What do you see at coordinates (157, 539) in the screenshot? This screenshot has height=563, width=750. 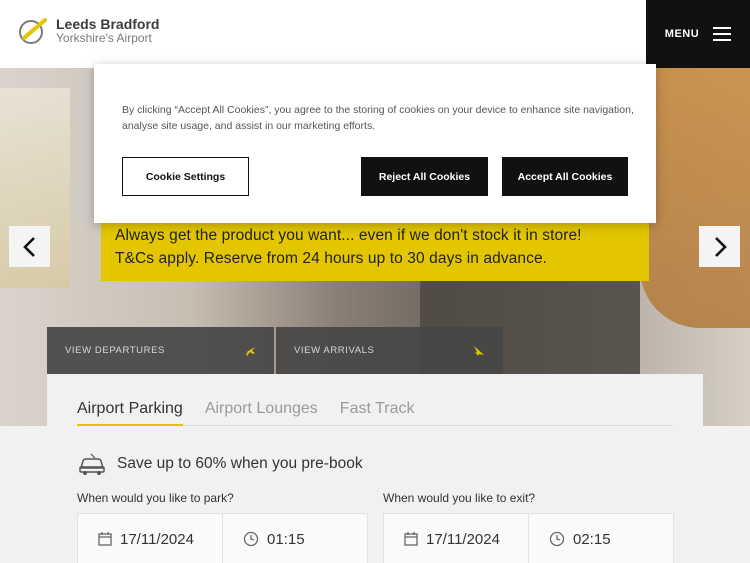 I see `park-date-value: 17/11/2024` at bounding box center [157, 539].